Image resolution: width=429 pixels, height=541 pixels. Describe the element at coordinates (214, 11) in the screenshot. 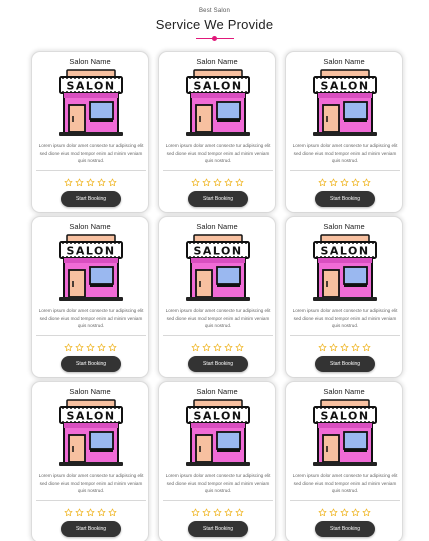

I see `section-eyebrow: Best Salon` at that location.